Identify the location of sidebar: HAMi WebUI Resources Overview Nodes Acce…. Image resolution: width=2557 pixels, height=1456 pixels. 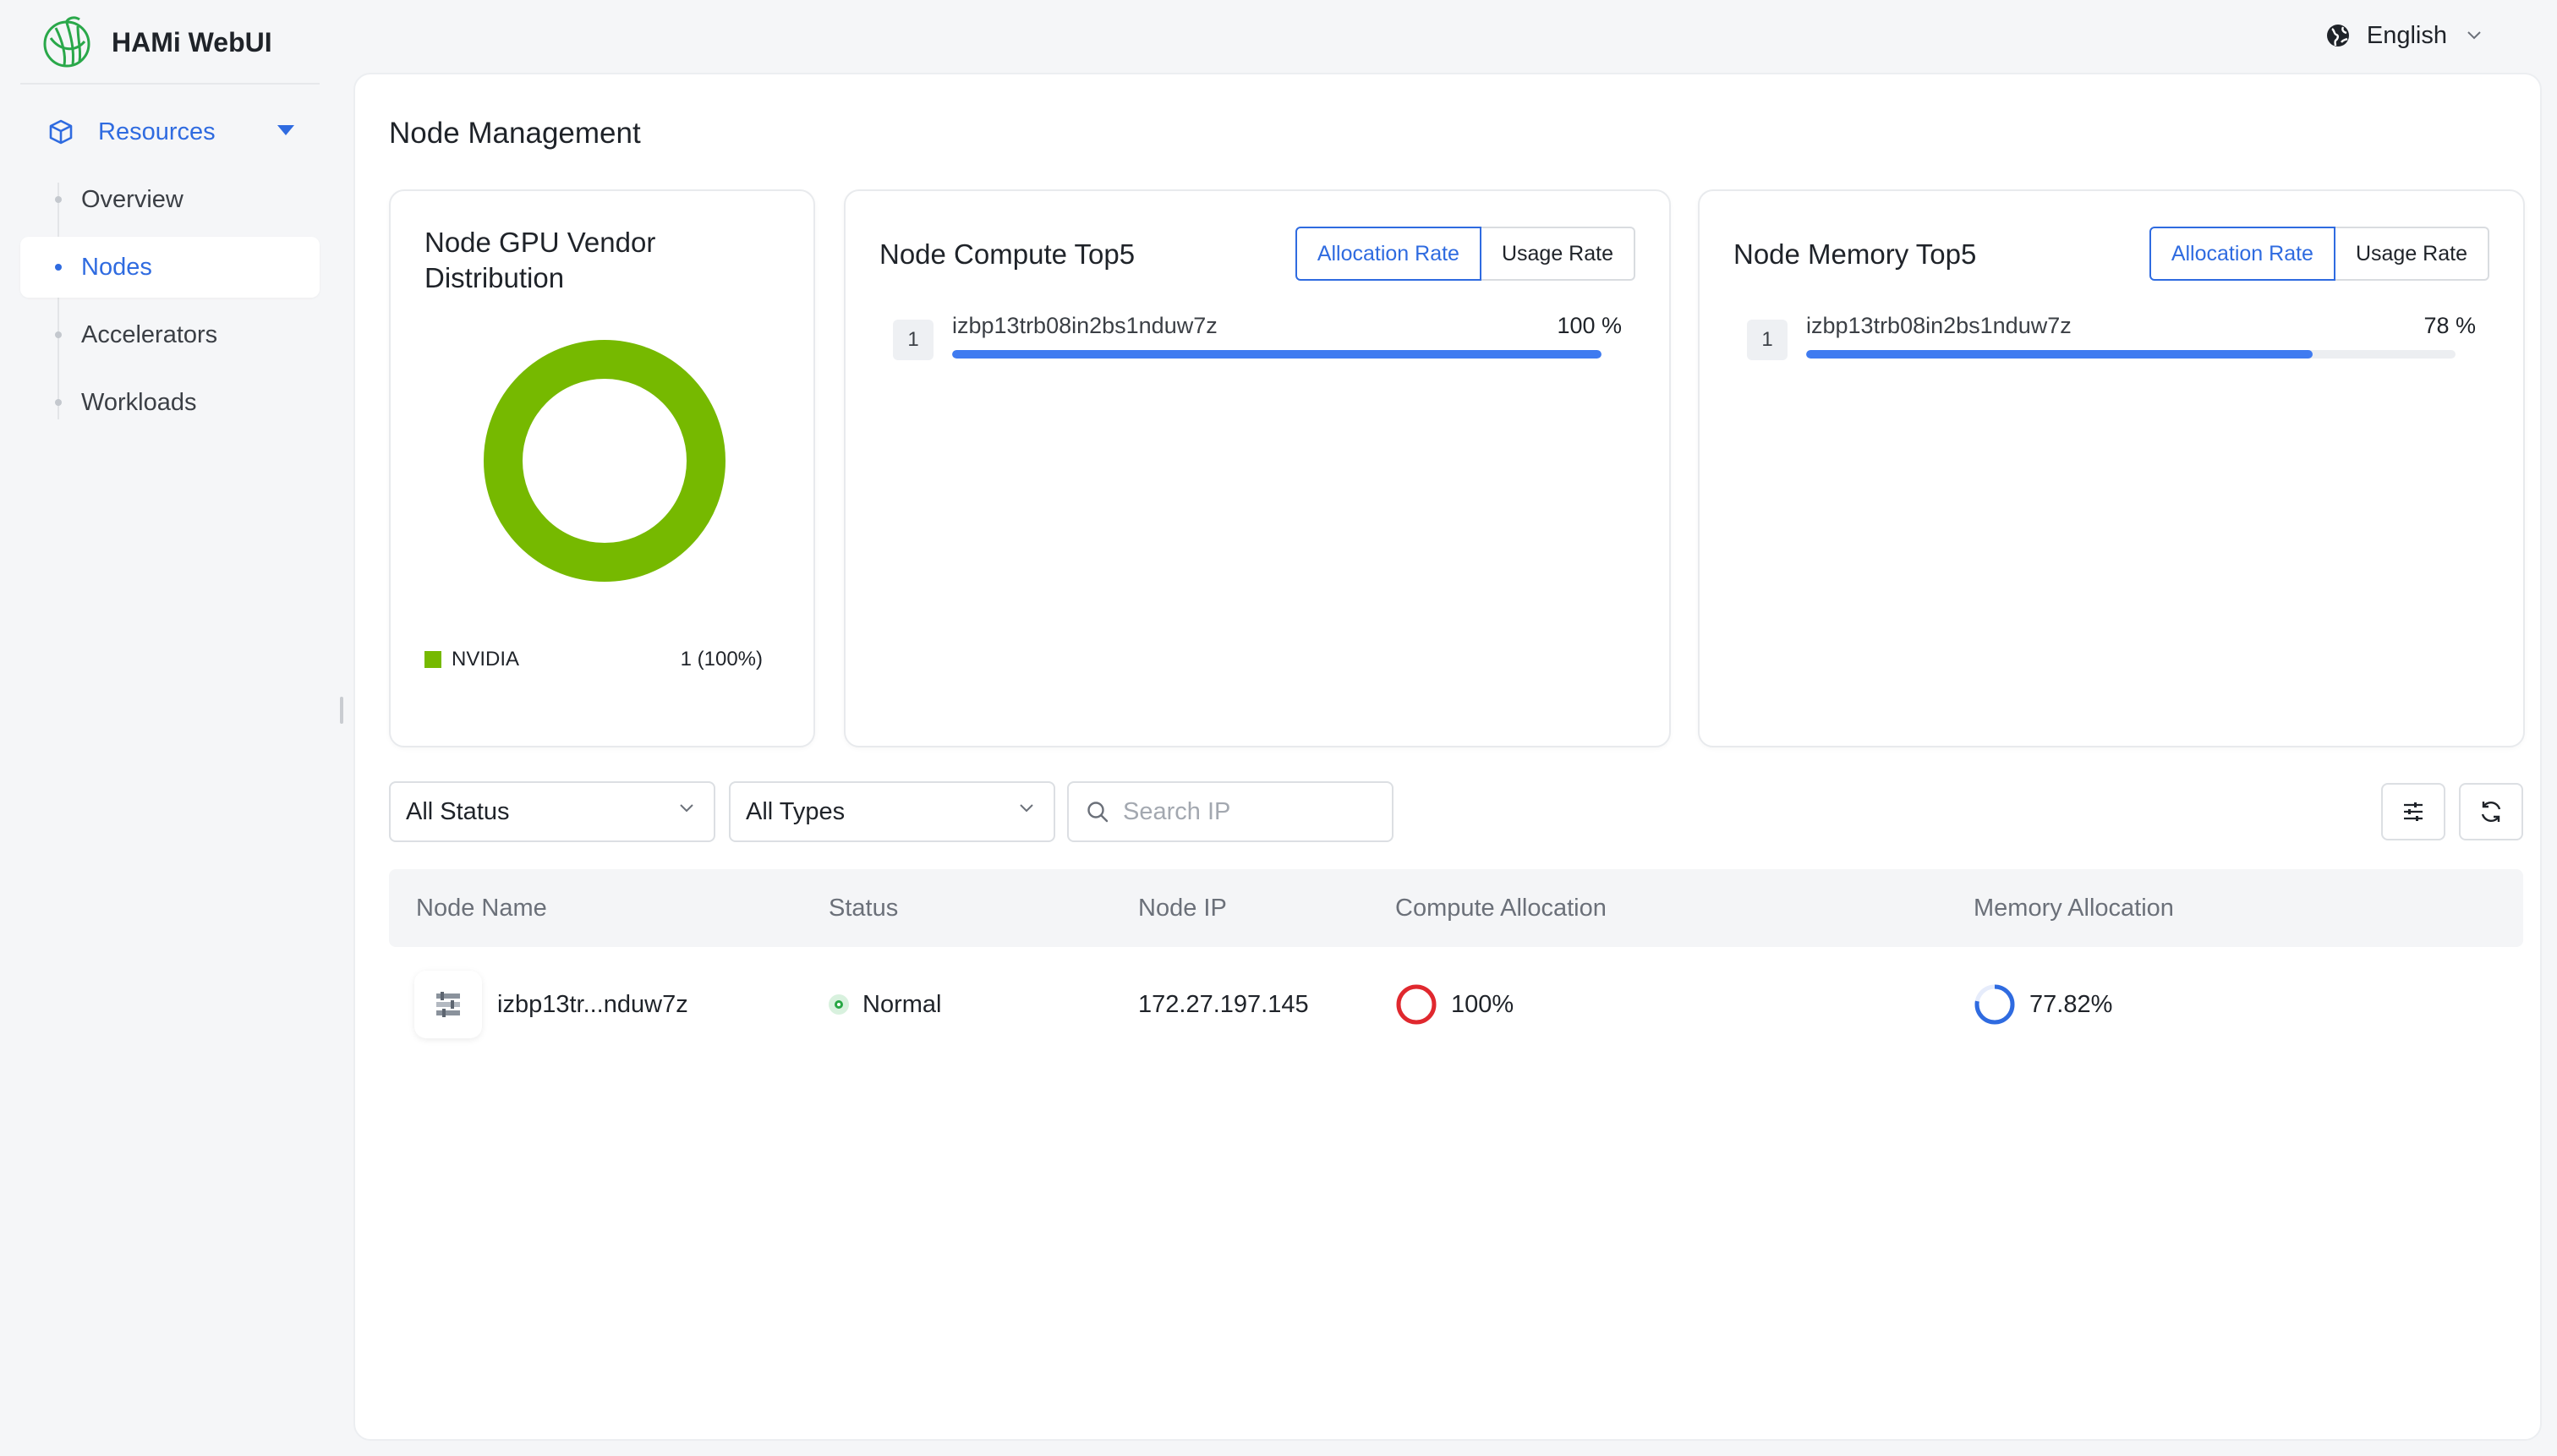
(169, 728).